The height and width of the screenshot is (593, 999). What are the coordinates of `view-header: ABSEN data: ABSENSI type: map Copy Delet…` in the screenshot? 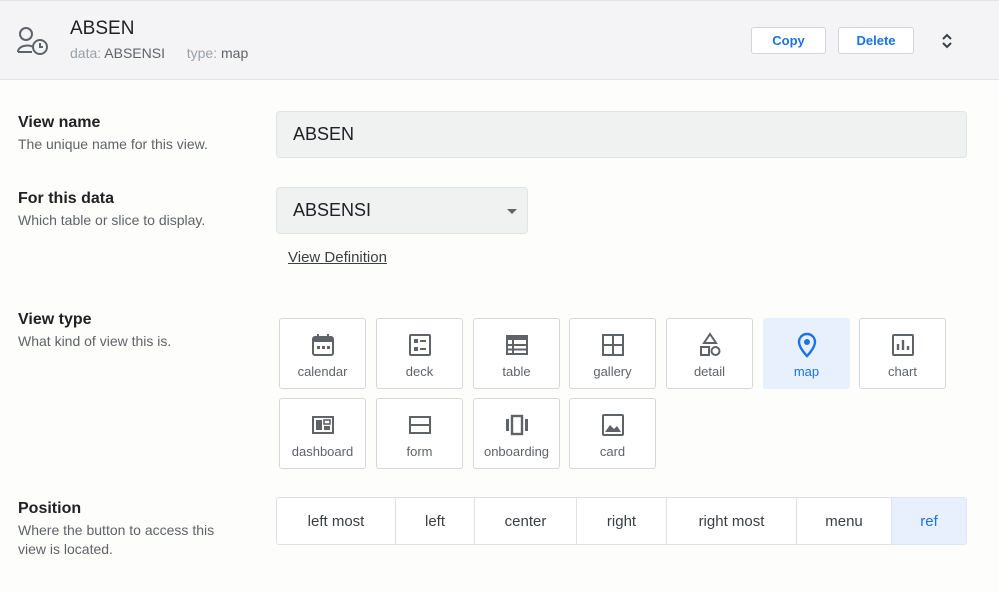 It's located at (499, 40).